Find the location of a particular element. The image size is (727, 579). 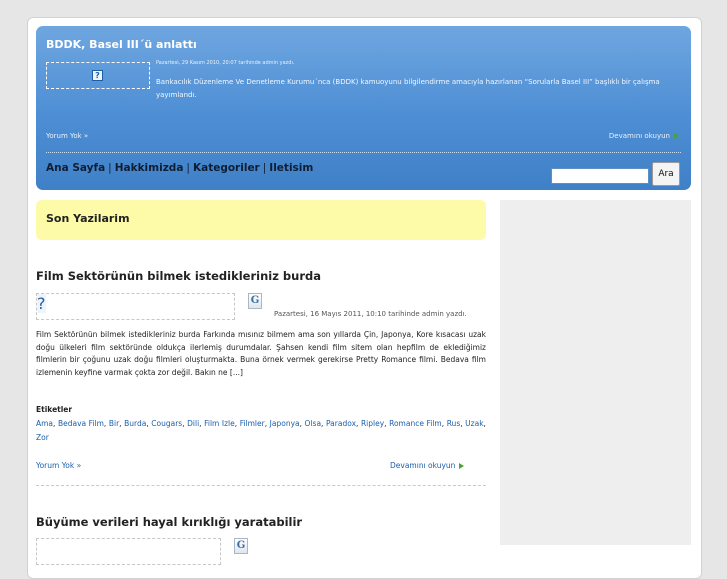

nav-item-contact: Iletisim is located at coordinates (291, 168).